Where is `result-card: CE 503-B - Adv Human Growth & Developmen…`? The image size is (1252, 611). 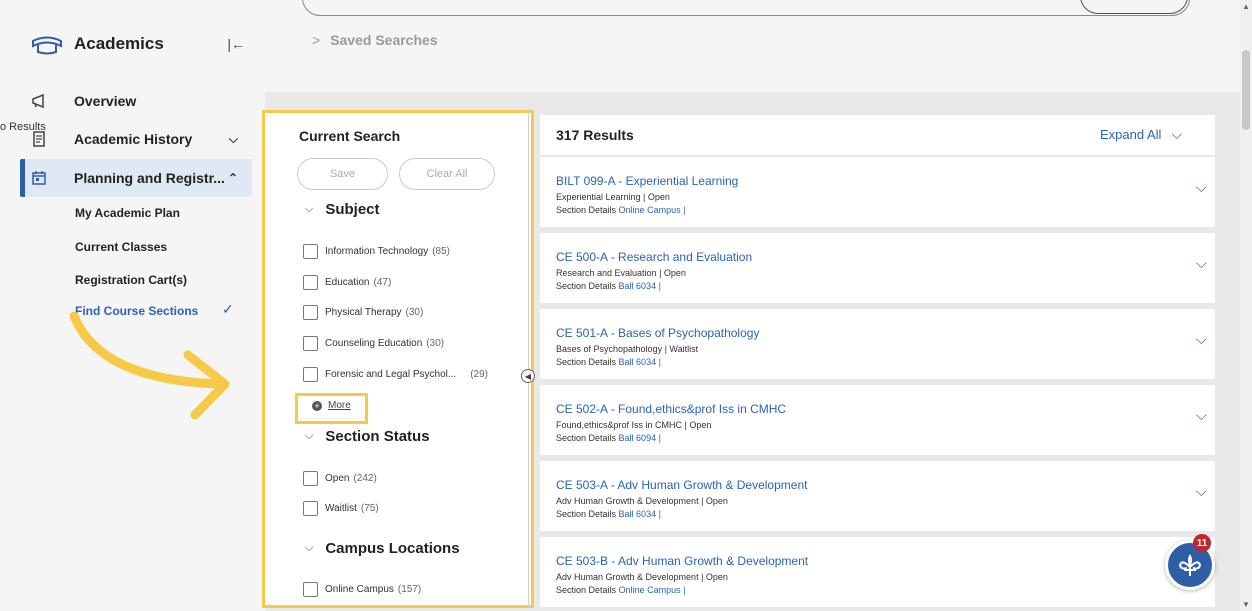 result-card: CE 503-B - Adv Human Growth & Developmen… is located at coordinates (877, 572).